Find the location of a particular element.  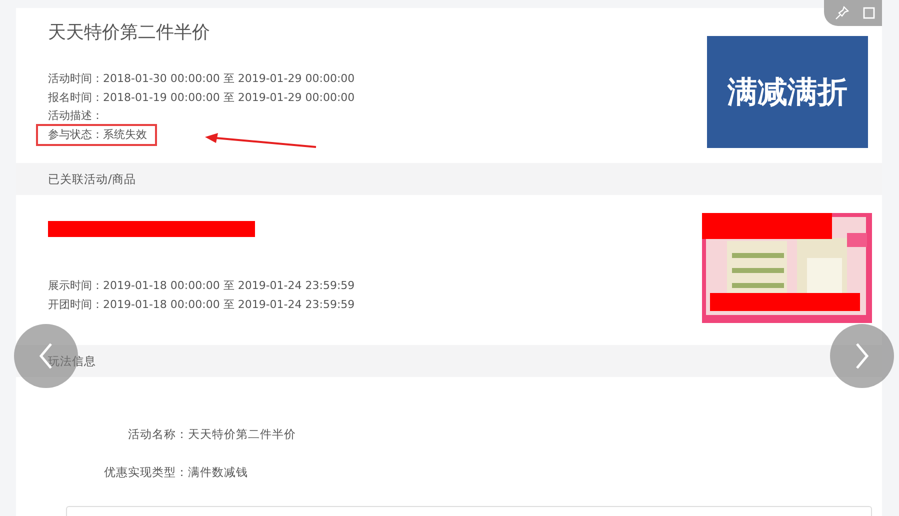

field-text: 开团时间：2019-01-18 00:00:00 至 2019-01-24 23:59:59 is located at coordinates (201, 304).